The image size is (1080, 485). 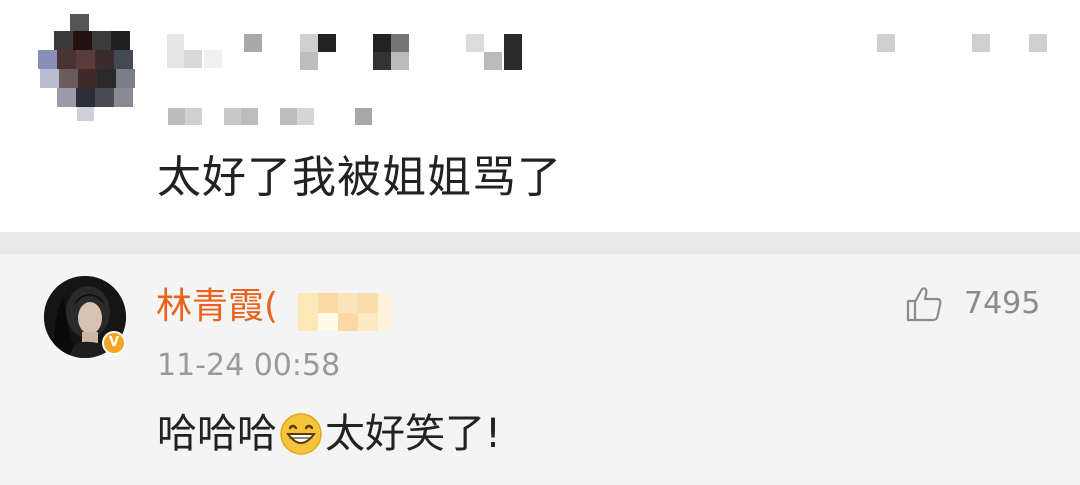 What do you see at coordinates (249, 365) in the screenshot?
I see `reply-timestamp: 11-24 00:58` at bounding box center [249, 365].